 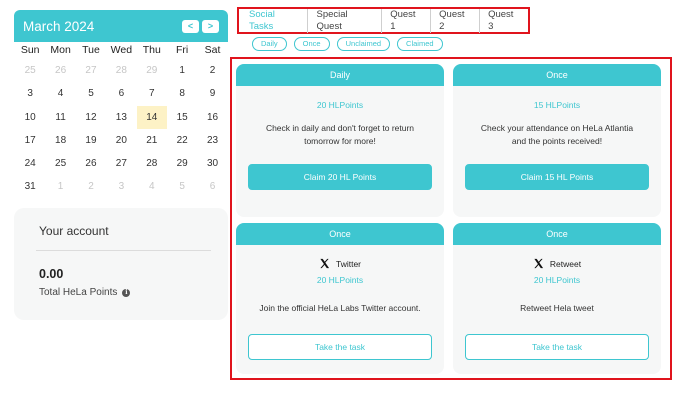 I want to click on calendar-day: 8, so click(x=182, y=93).